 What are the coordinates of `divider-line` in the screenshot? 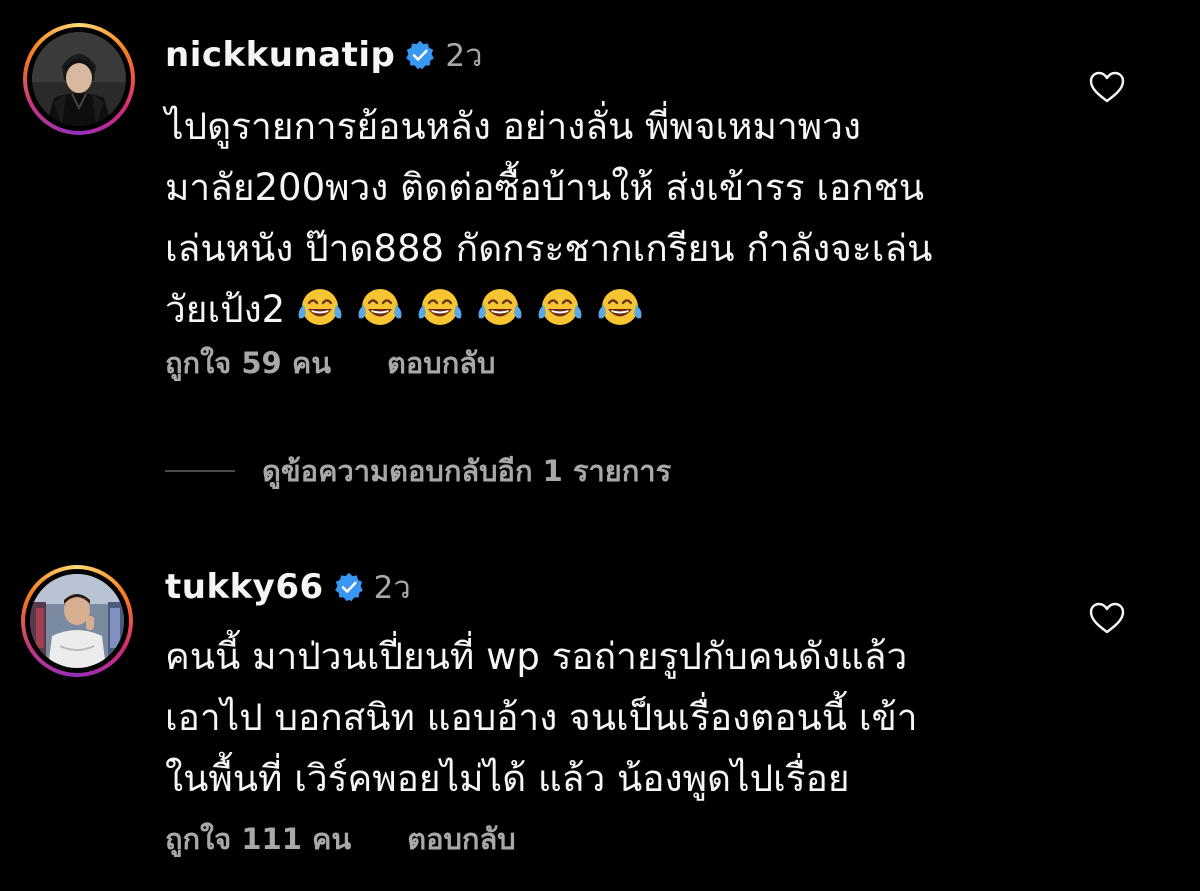 It's located at (200, 471).